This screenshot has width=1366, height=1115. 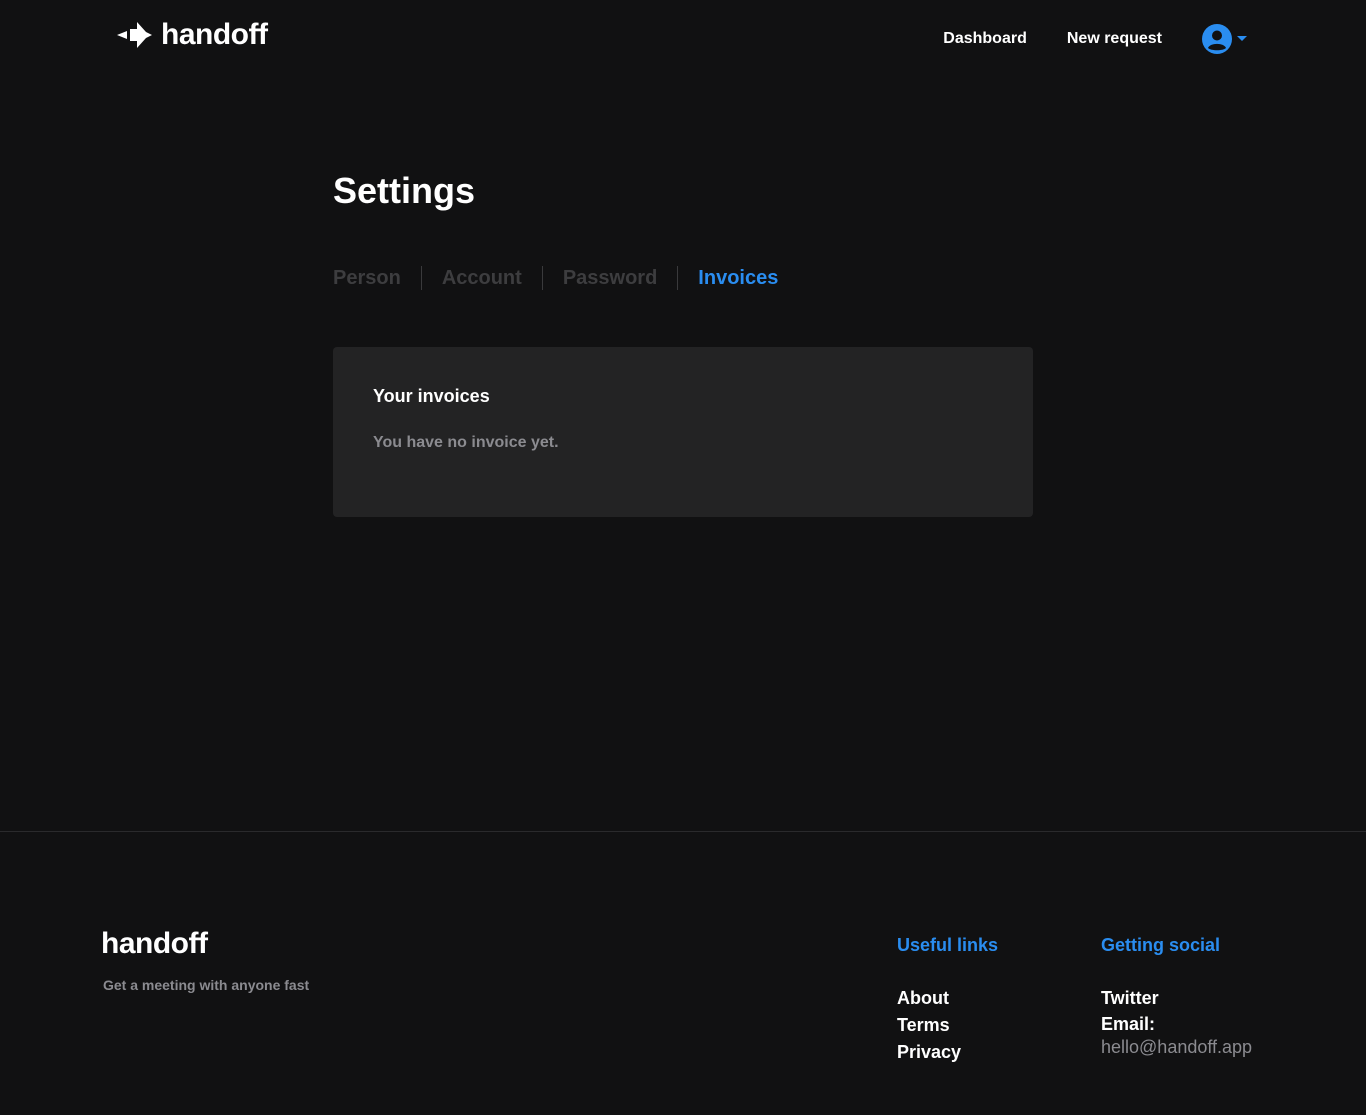 I want to click on footer-tagline: Get a meeting with anyone fast, so click(x=206, y=985).